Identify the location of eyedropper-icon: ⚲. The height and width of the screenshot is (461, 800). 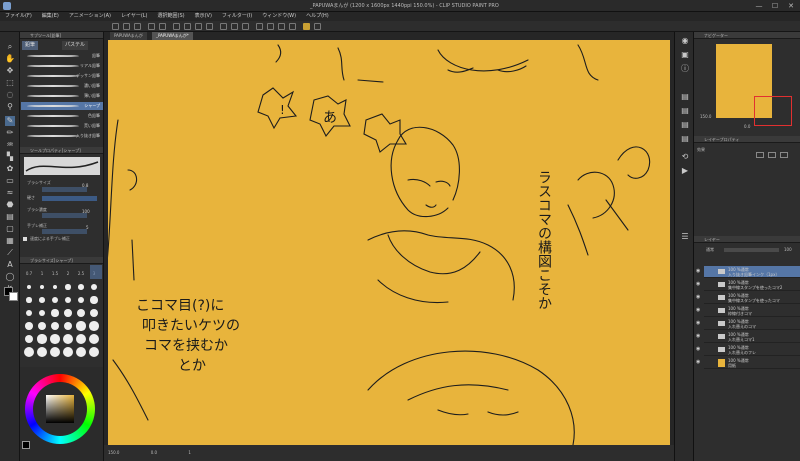
(10, 107).